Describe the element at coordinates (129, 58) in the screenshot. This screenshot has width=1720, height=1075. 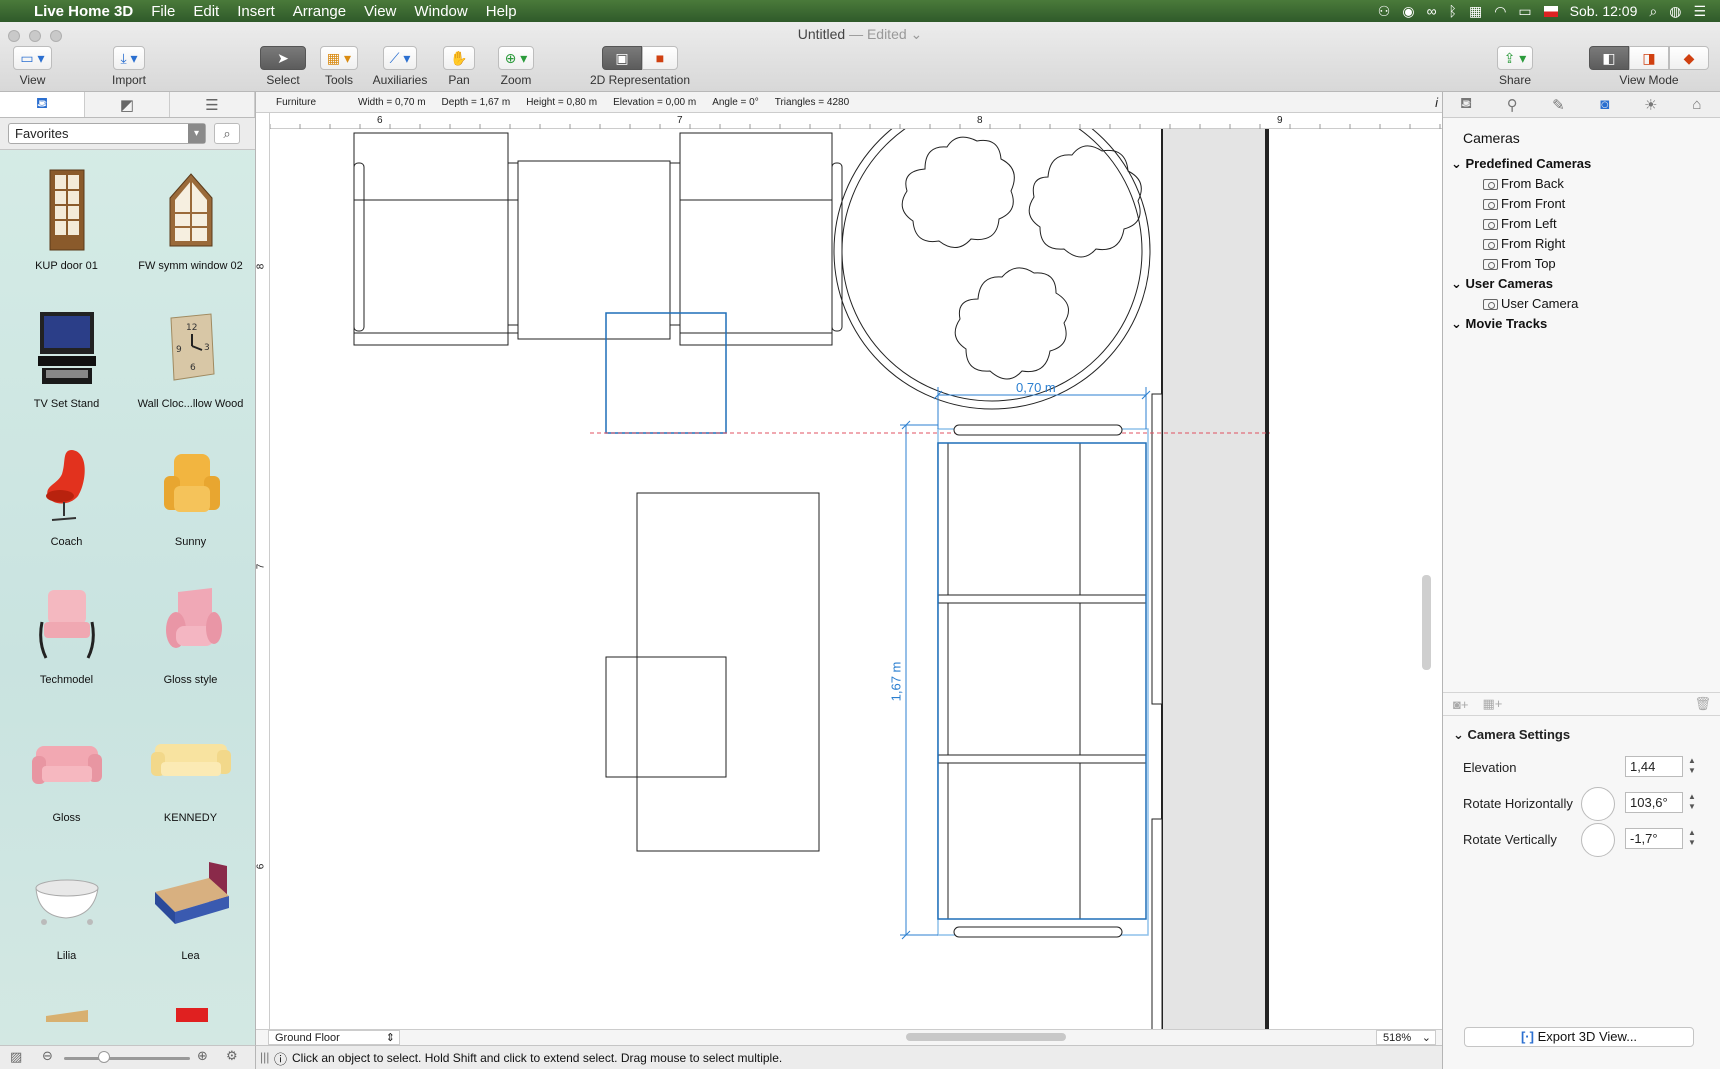
I see `import-icon: ⤓ ▾` at that location.